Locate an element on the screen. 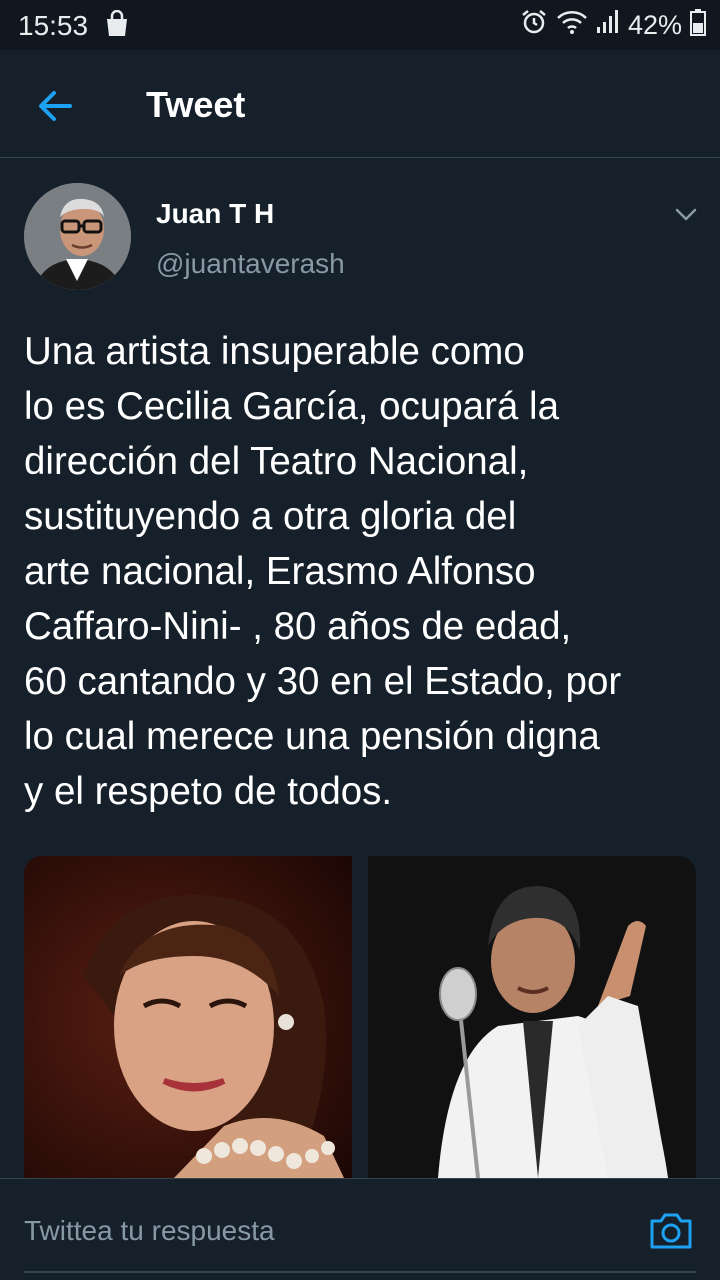  chevron-down-icon is located at coordinates (686, 214).